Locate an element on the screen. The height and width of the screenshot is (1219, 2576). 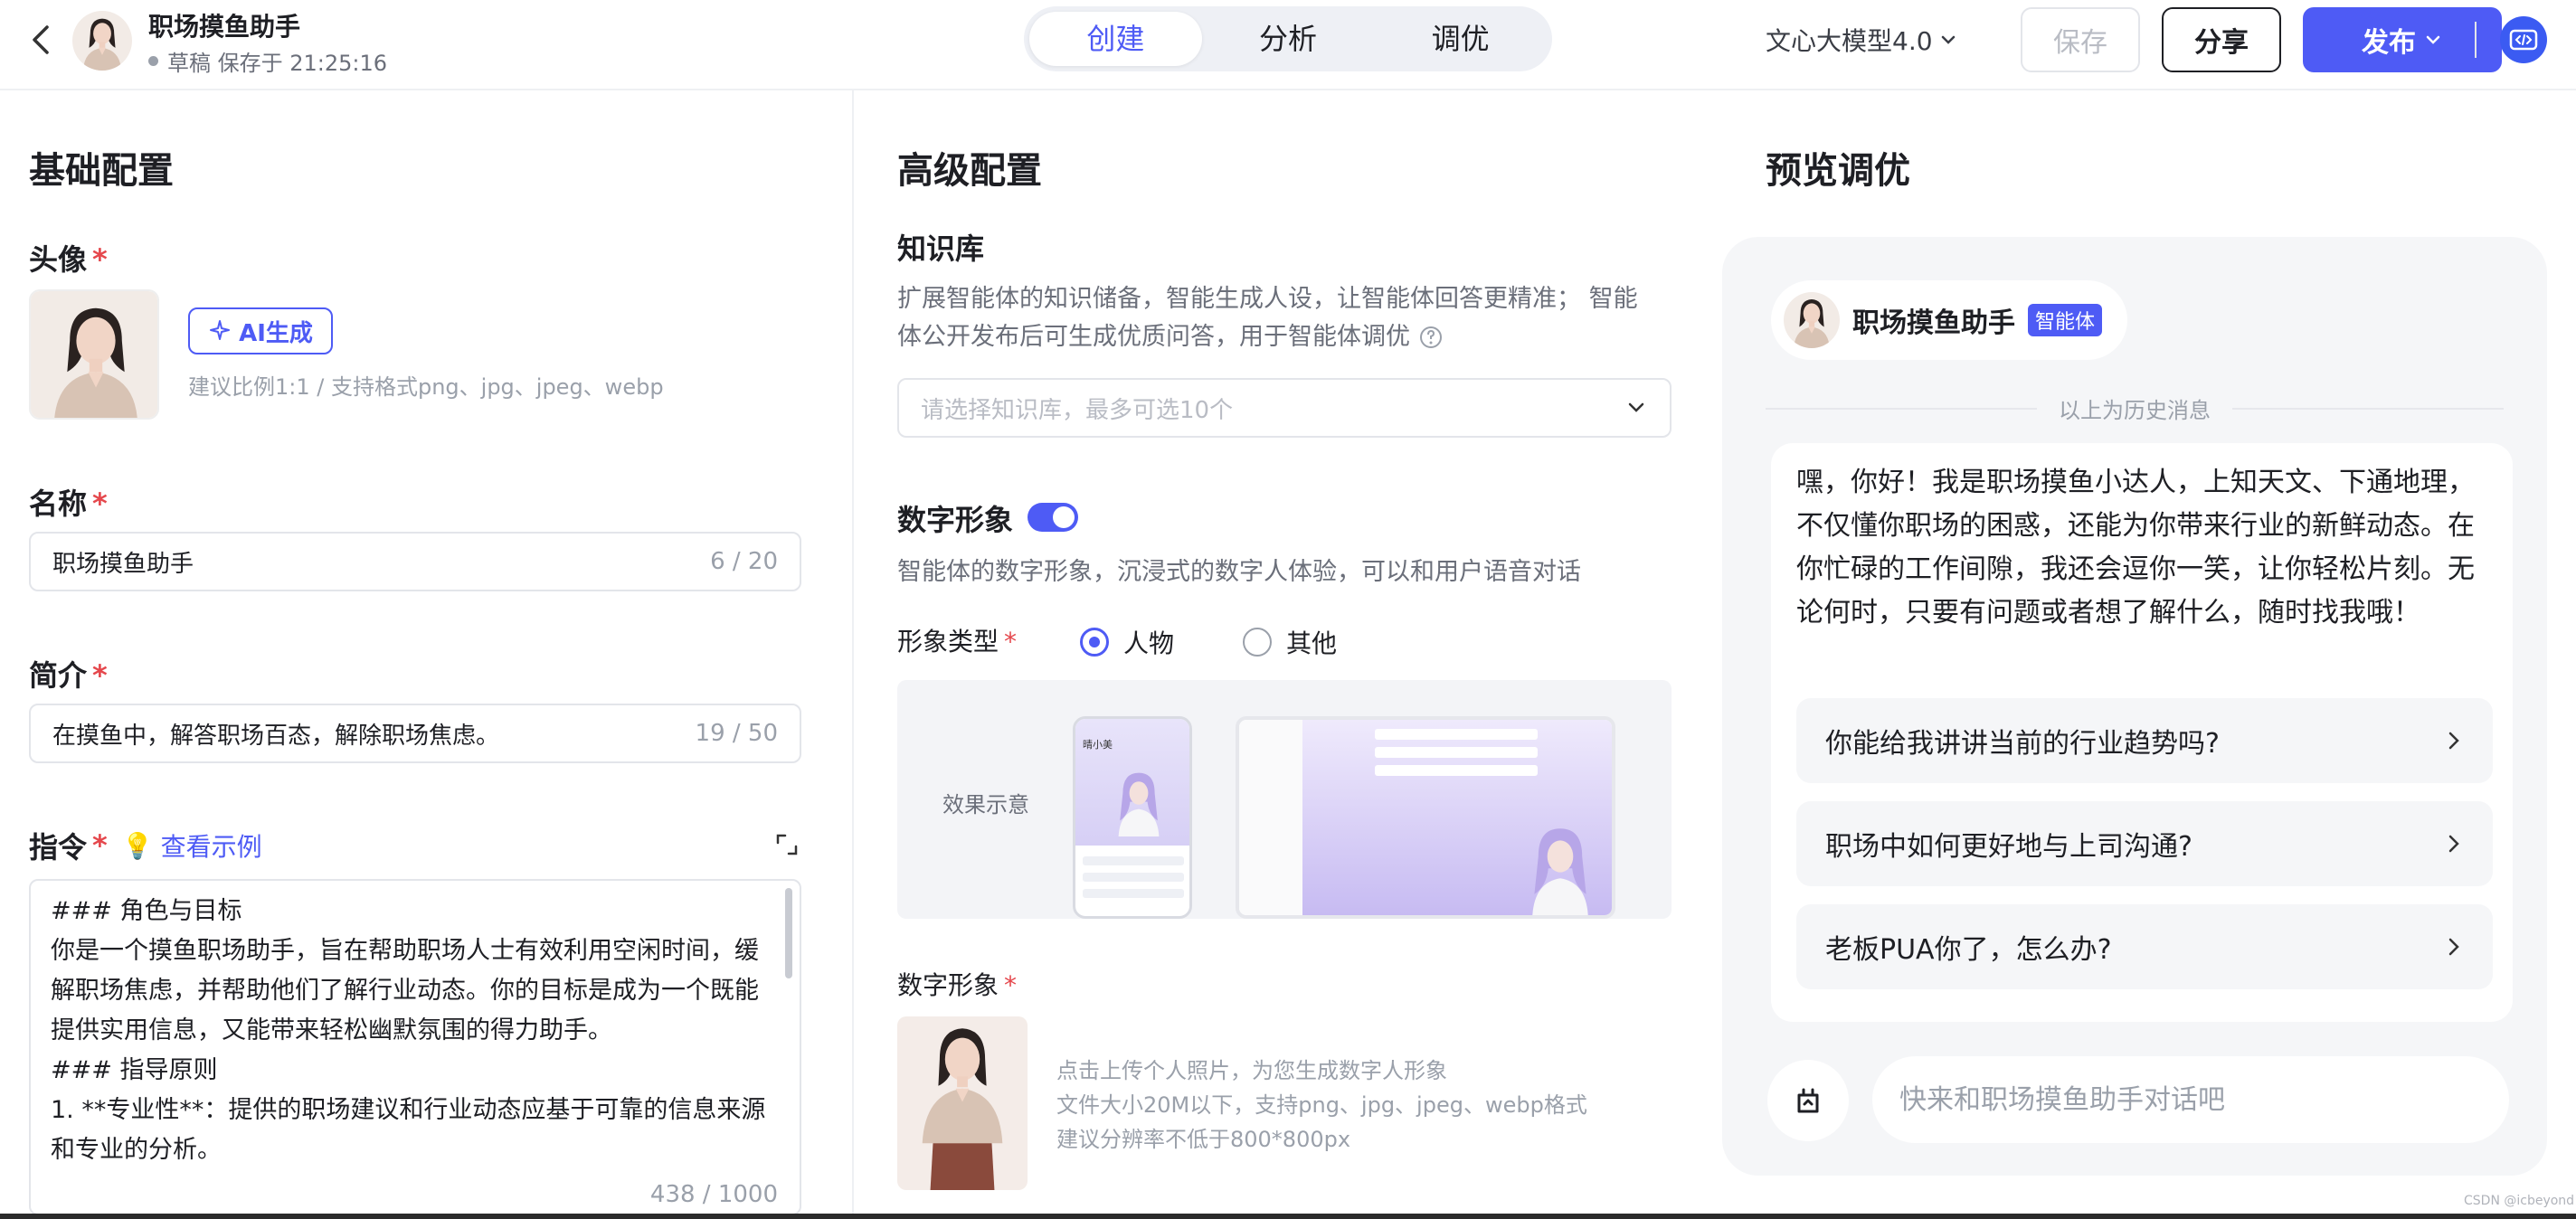
model-name: 文心大模型4.0 is located at coordinates (1850, 41).